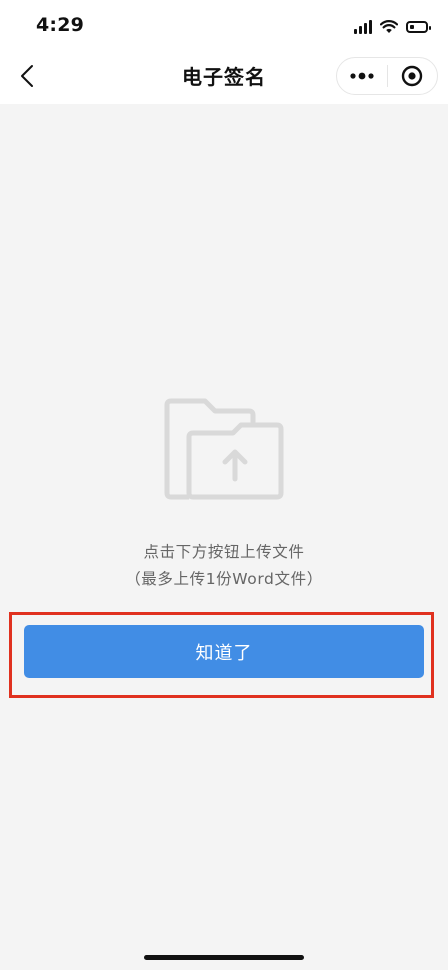 The height and width of the screenshot is (970, 448). Describe the element at coordinates (224, 552) in the screenshot. I see `hint-text-primary: 点击下方按钮上传文件` at that location.